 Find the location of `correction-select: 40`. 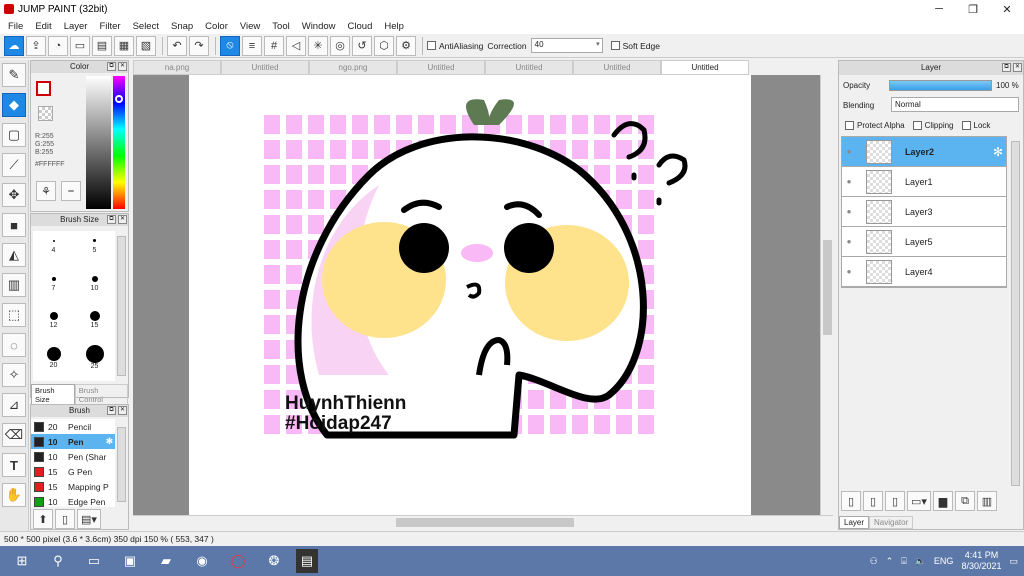

correction-select: 40 is located at coordinates (566, 45).